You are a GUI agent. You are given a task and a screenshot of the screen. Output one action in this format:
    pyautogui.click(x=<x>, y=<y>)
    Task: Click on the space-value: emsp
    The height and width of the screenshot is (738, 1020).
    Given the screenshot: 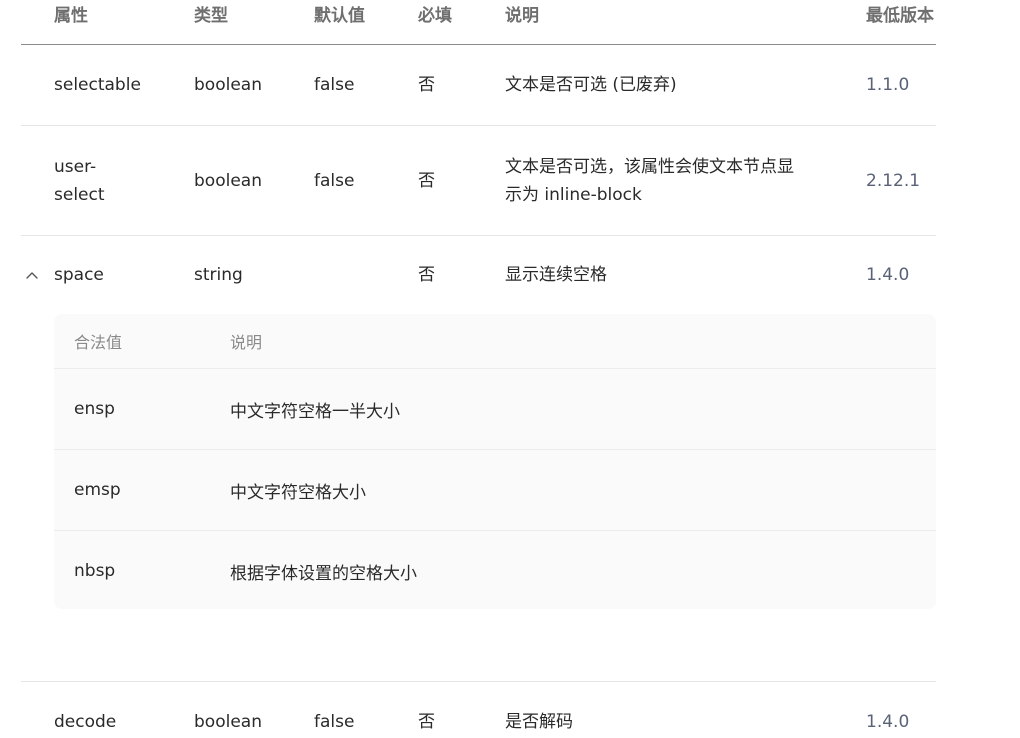 What is the action you would take?
    pyautogui.click(x=97, y=490)
    